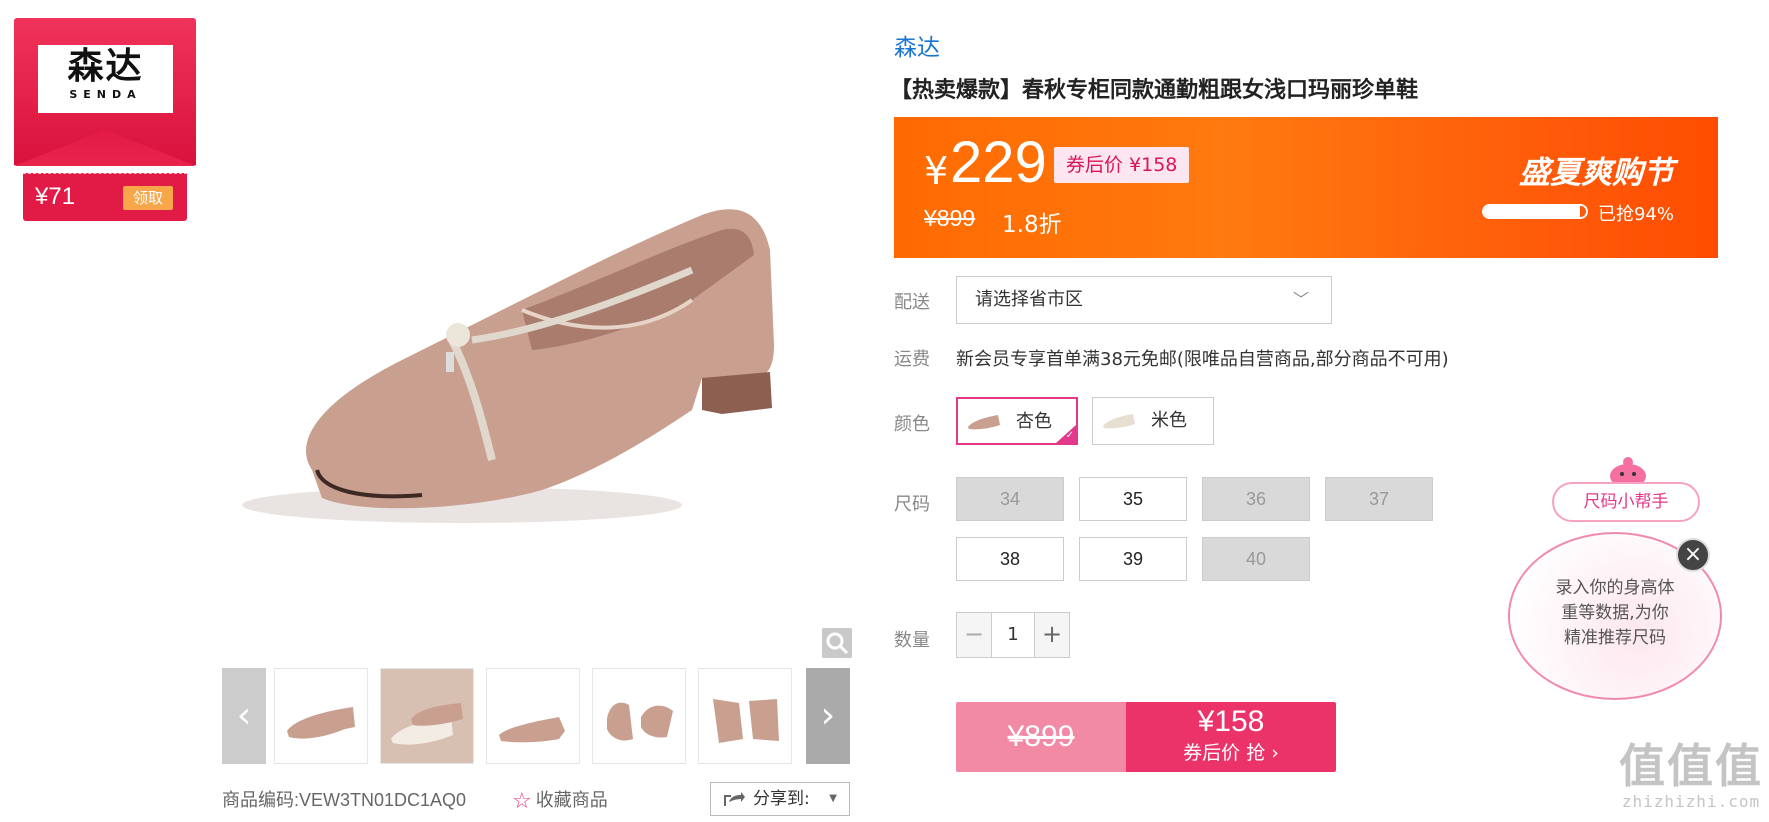 This screenshot has height=822, width=1769. Describe the element at coordinates (912, 359) in the screenshot. I see `freight-label: 运费` at that location.